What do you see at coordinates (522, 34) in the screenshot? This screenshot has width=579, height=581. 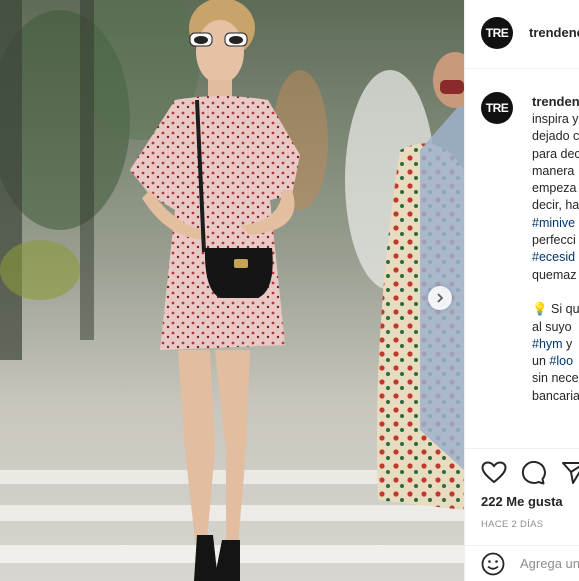 I see `post-header: TRE trendencias` at bounding box center [522, 34].